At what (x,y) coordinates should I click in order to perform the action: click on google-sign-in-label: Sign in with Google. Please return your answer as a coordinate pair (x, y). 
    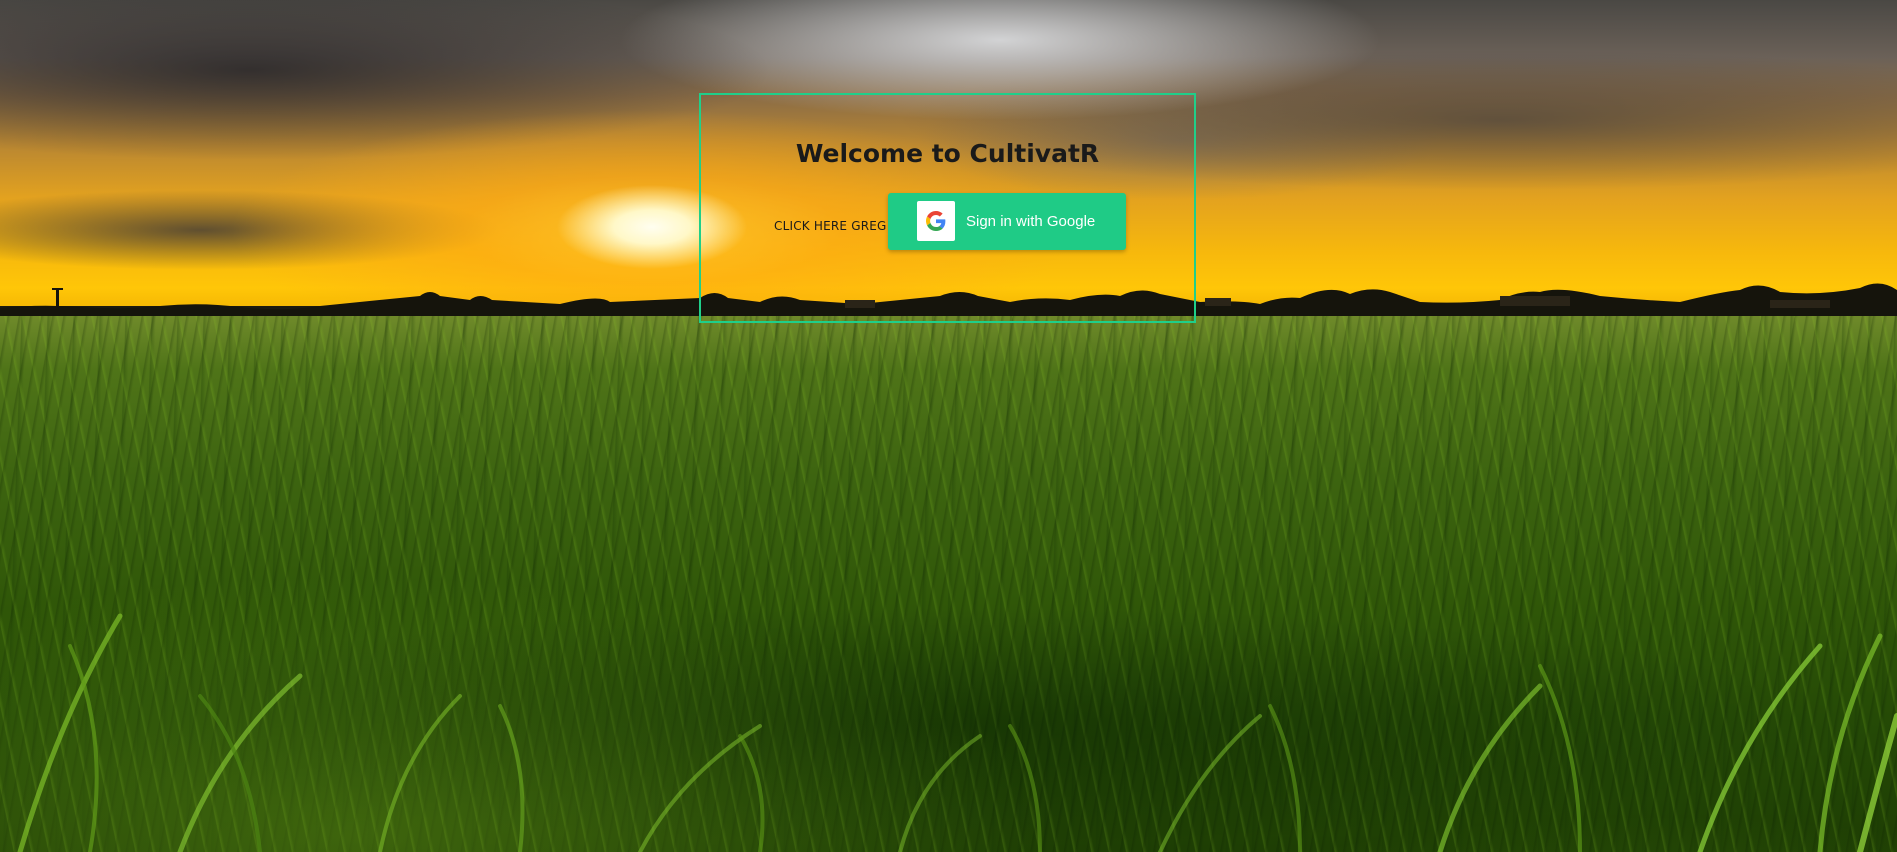
    Looking at the image, I should click on (1031, 221).